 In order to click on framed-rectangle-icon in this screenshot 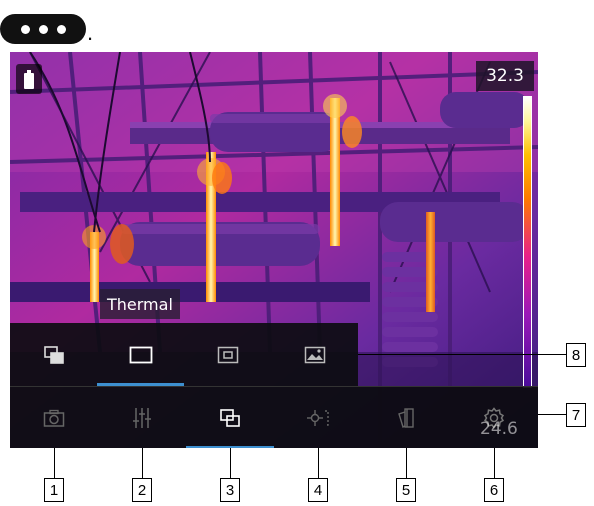, I will do `click(227, 354)`.